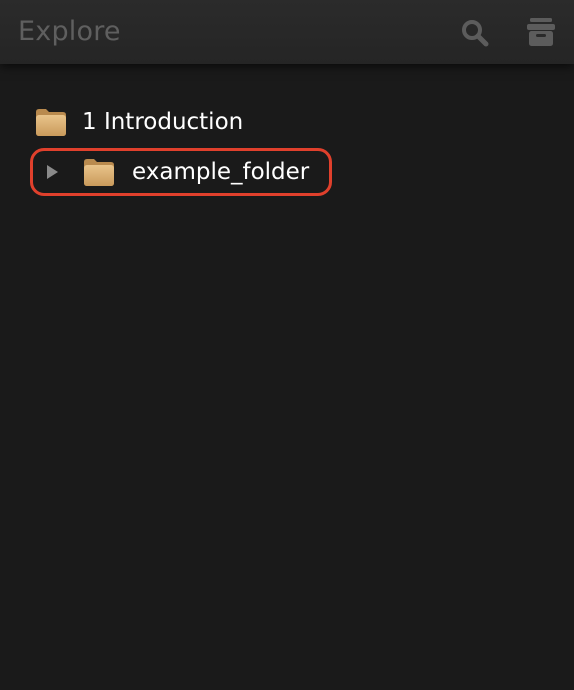 This screenshot has width=574, height=690. Describe the element at coordinates (163, 122) in the screenshot. I see `tree-item-label: 1 Introduction` at that location.